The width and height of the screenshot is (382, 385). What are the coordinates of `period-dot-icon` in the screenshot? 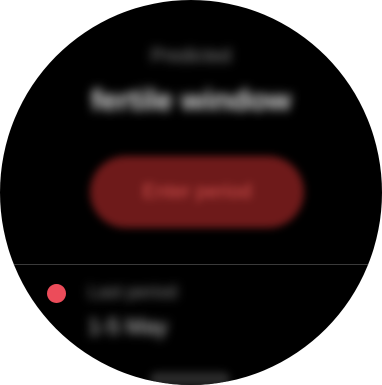 It's located at (56, 293).